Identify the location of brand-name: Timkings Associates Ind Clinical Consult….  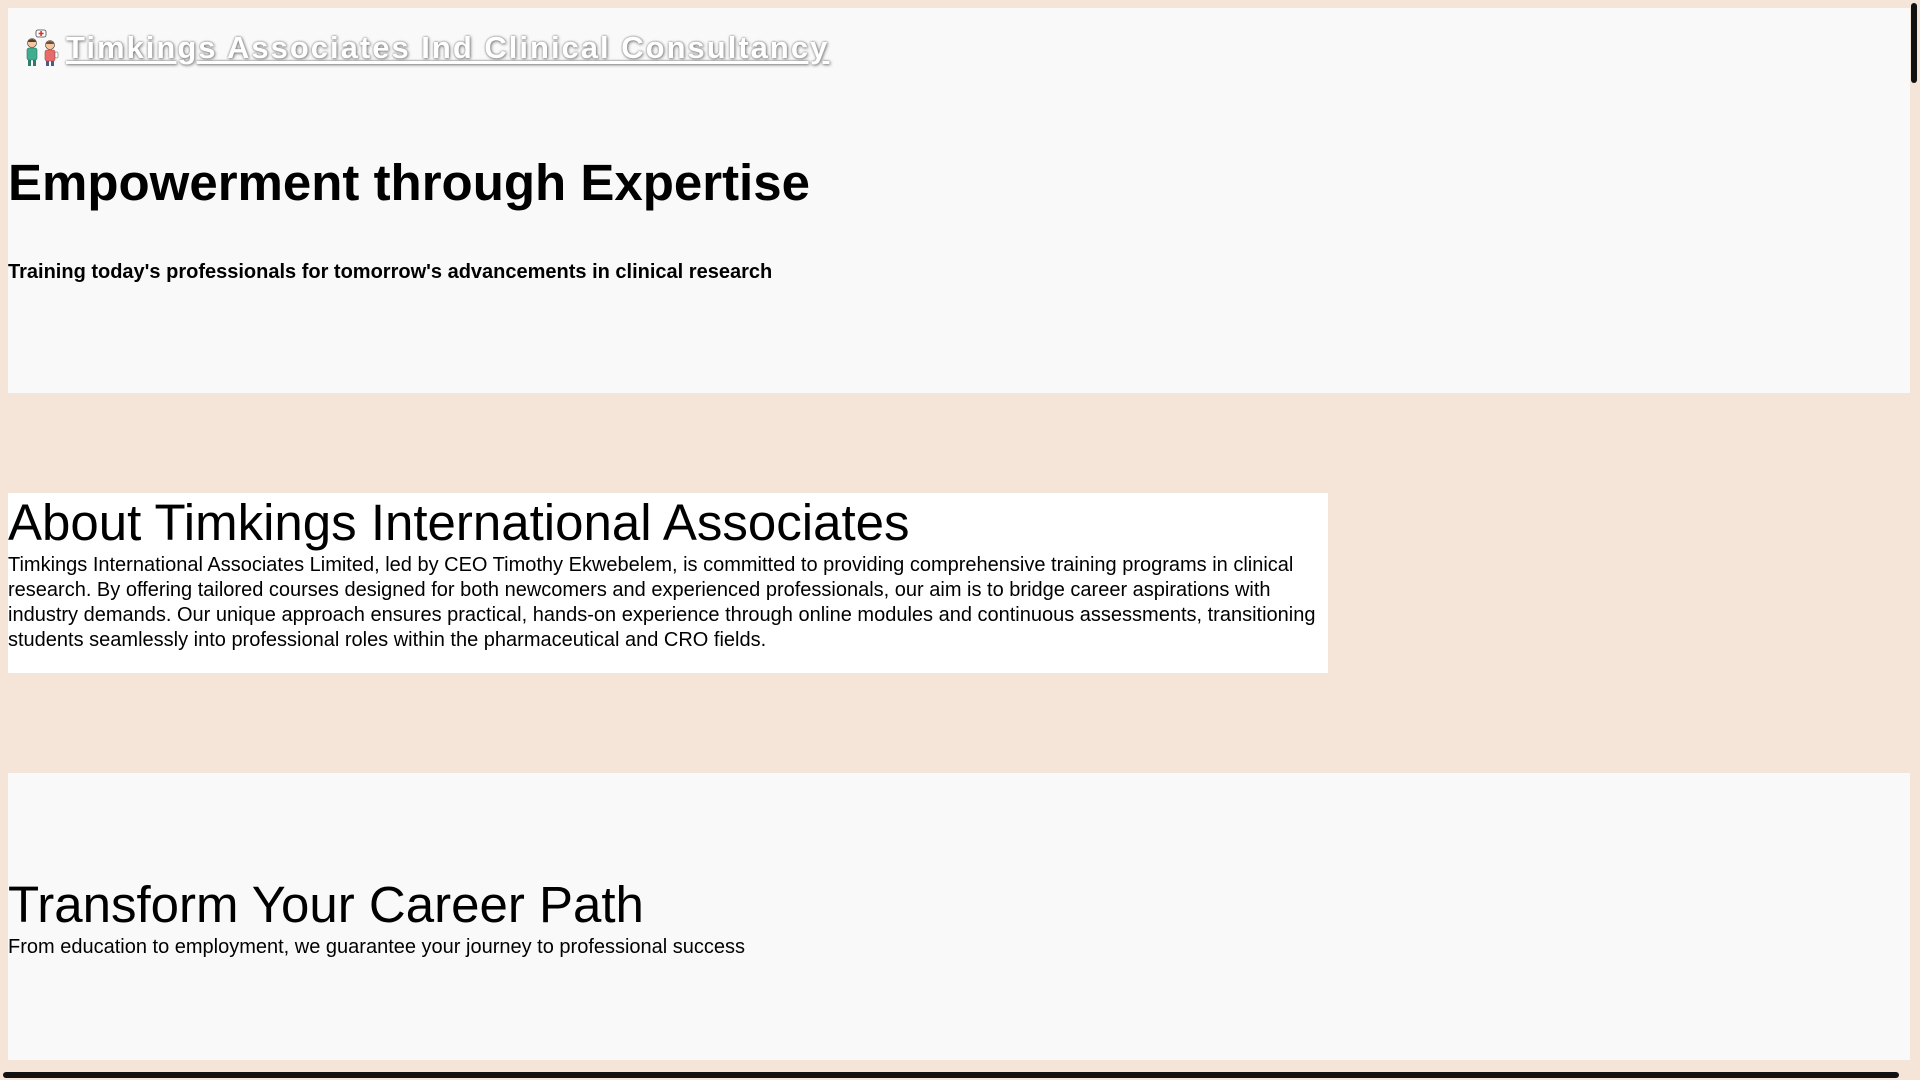
(447, 48).